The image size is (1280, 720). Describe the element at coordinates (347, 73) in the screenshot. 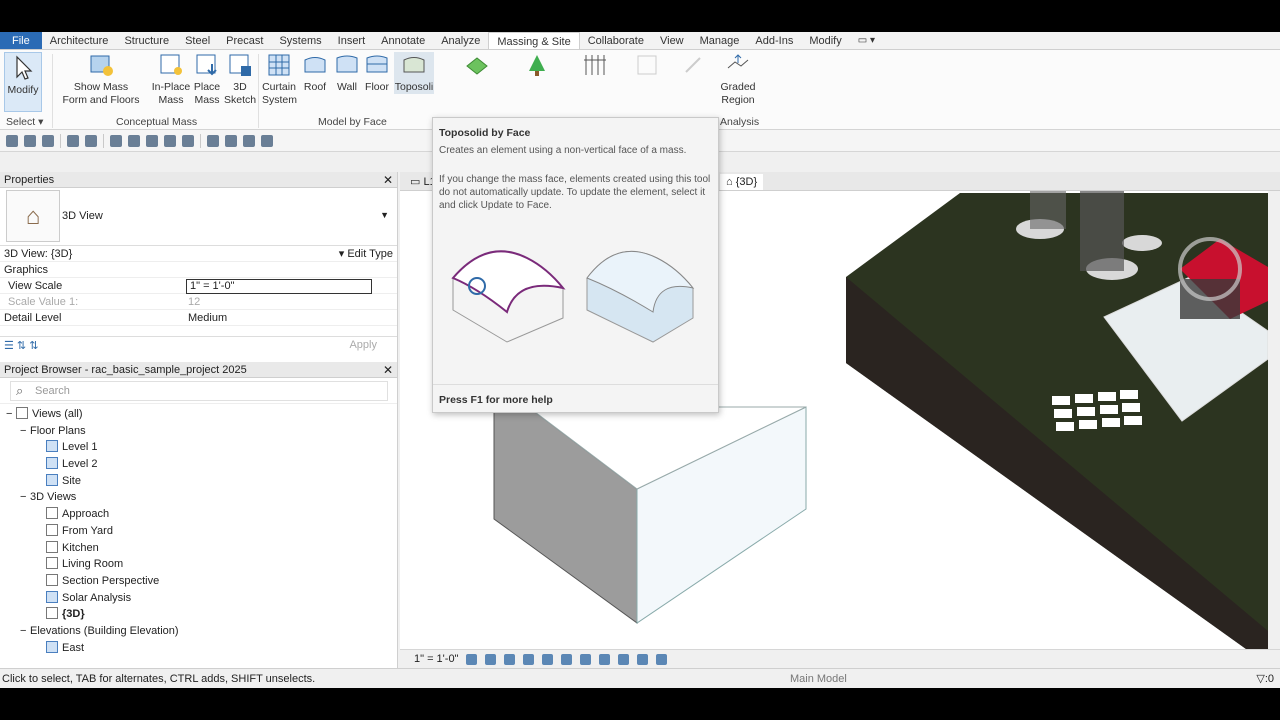

I see `wall-button: Wall` at that location.